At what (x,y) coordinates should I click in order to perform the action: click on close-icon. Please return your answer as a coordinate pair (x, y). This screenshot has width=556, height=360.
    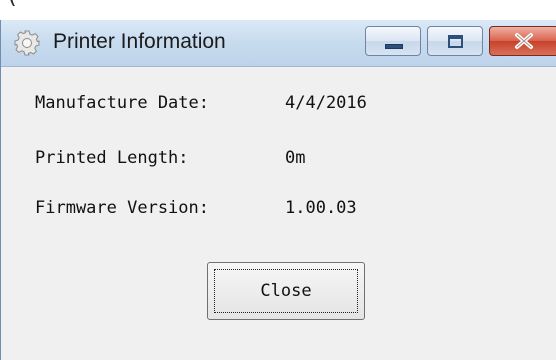
    Looking at the image, I should click on (523, 41).